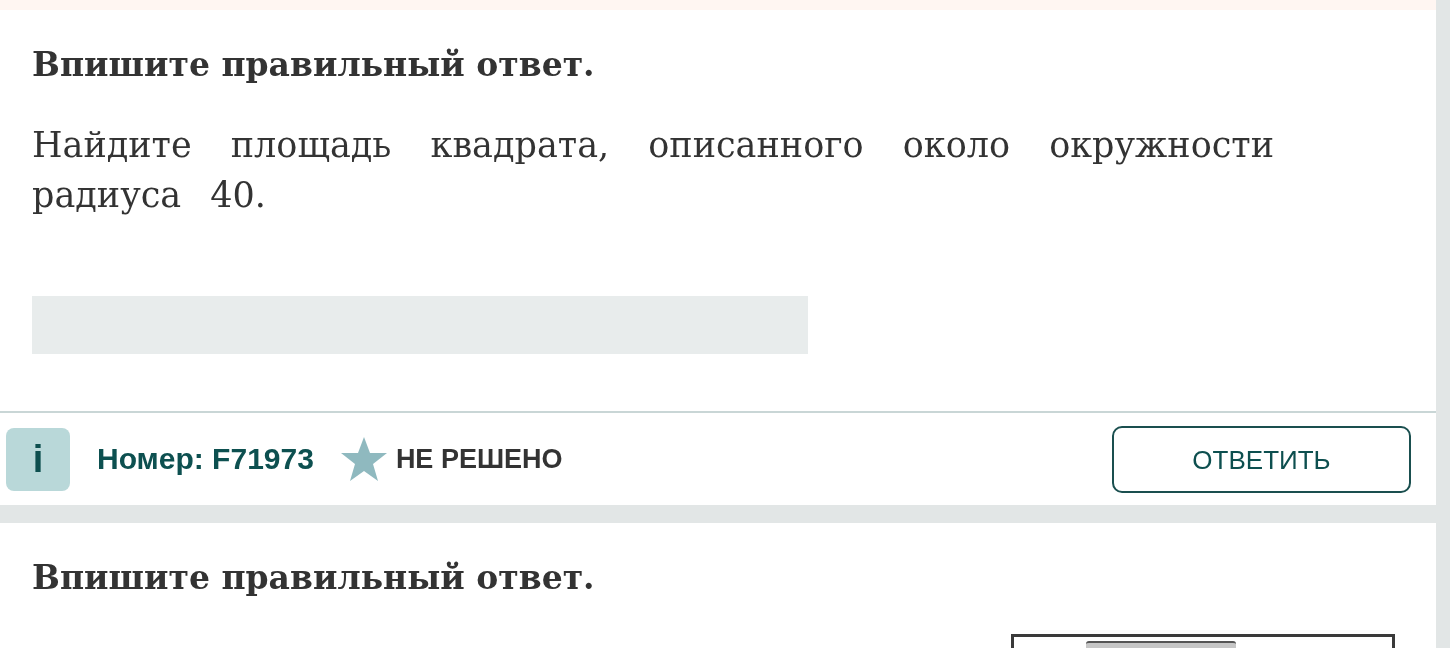 Image resolution: width=1450 pixels, height=648 pixels. Describe the element at coordinates (38, 459) in the screenshot. I see `info-badge: i` at that location.